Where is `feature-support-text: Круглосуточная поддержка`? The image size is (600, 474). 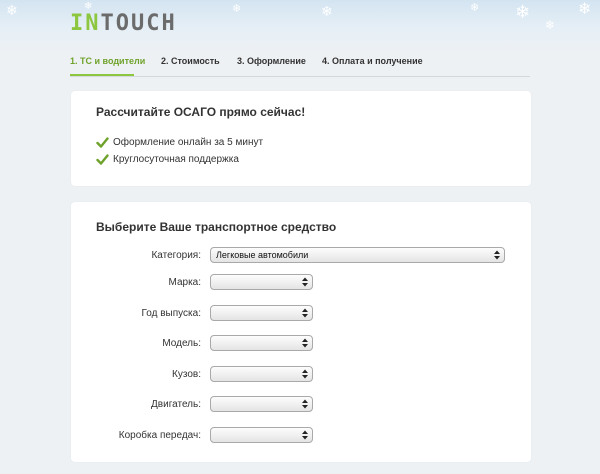 feature-support-text: Круглосуточная поддержка is located at coordinates (176, 159).